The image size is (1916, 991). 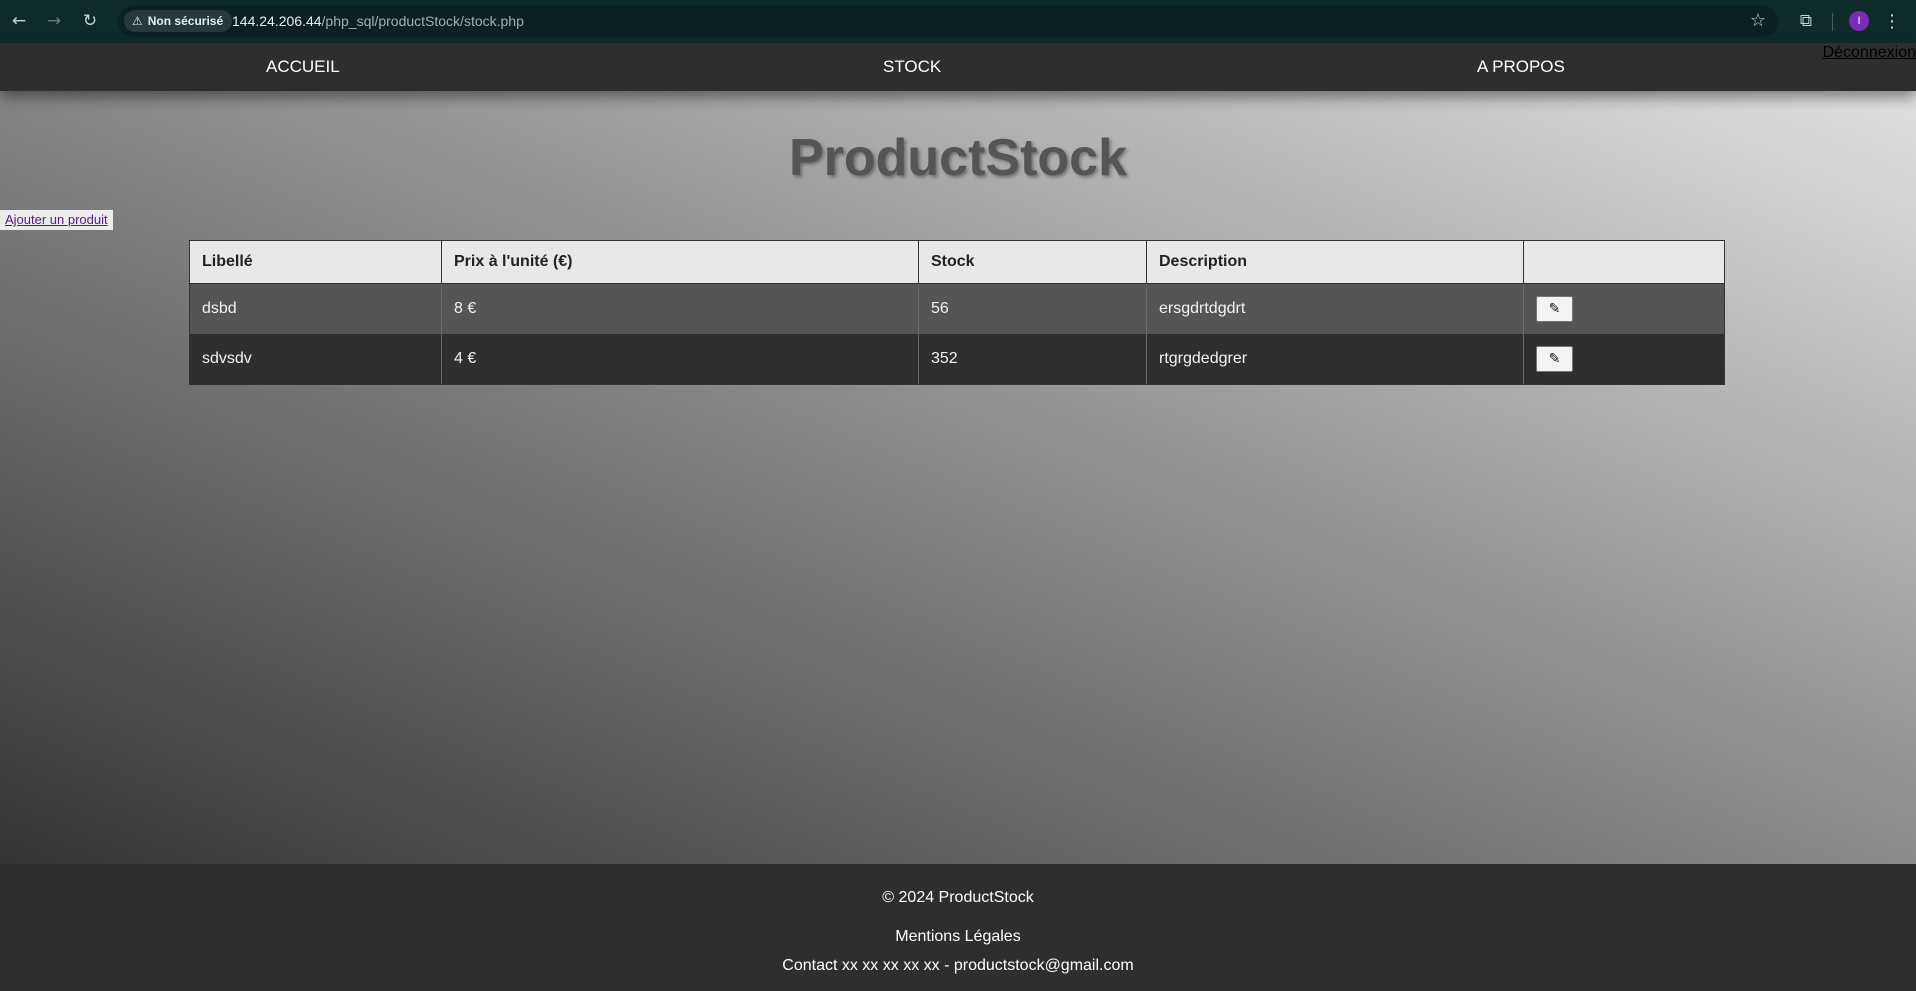 What do you see at coordinates (1521, 67) in the screenshot?
I see `nav-link-about: A PROPOS` at bounding box center [1521, 67].